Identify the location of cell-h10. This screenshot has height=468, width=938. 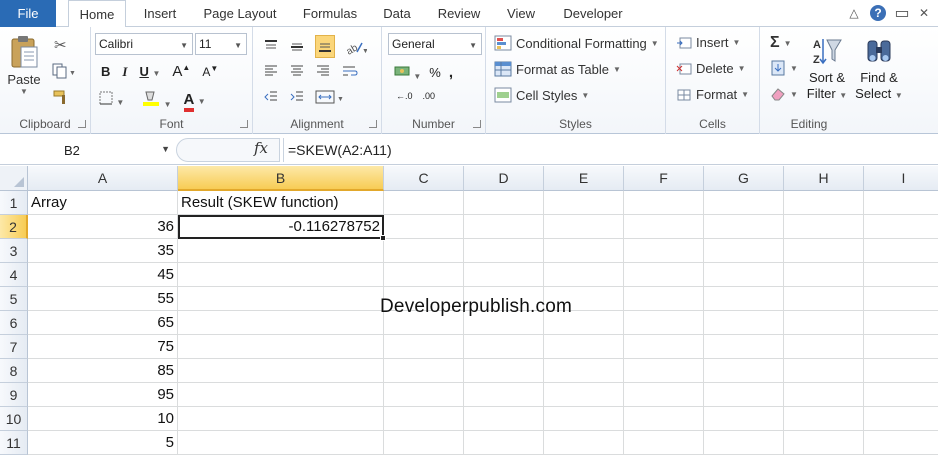
(824, 419).